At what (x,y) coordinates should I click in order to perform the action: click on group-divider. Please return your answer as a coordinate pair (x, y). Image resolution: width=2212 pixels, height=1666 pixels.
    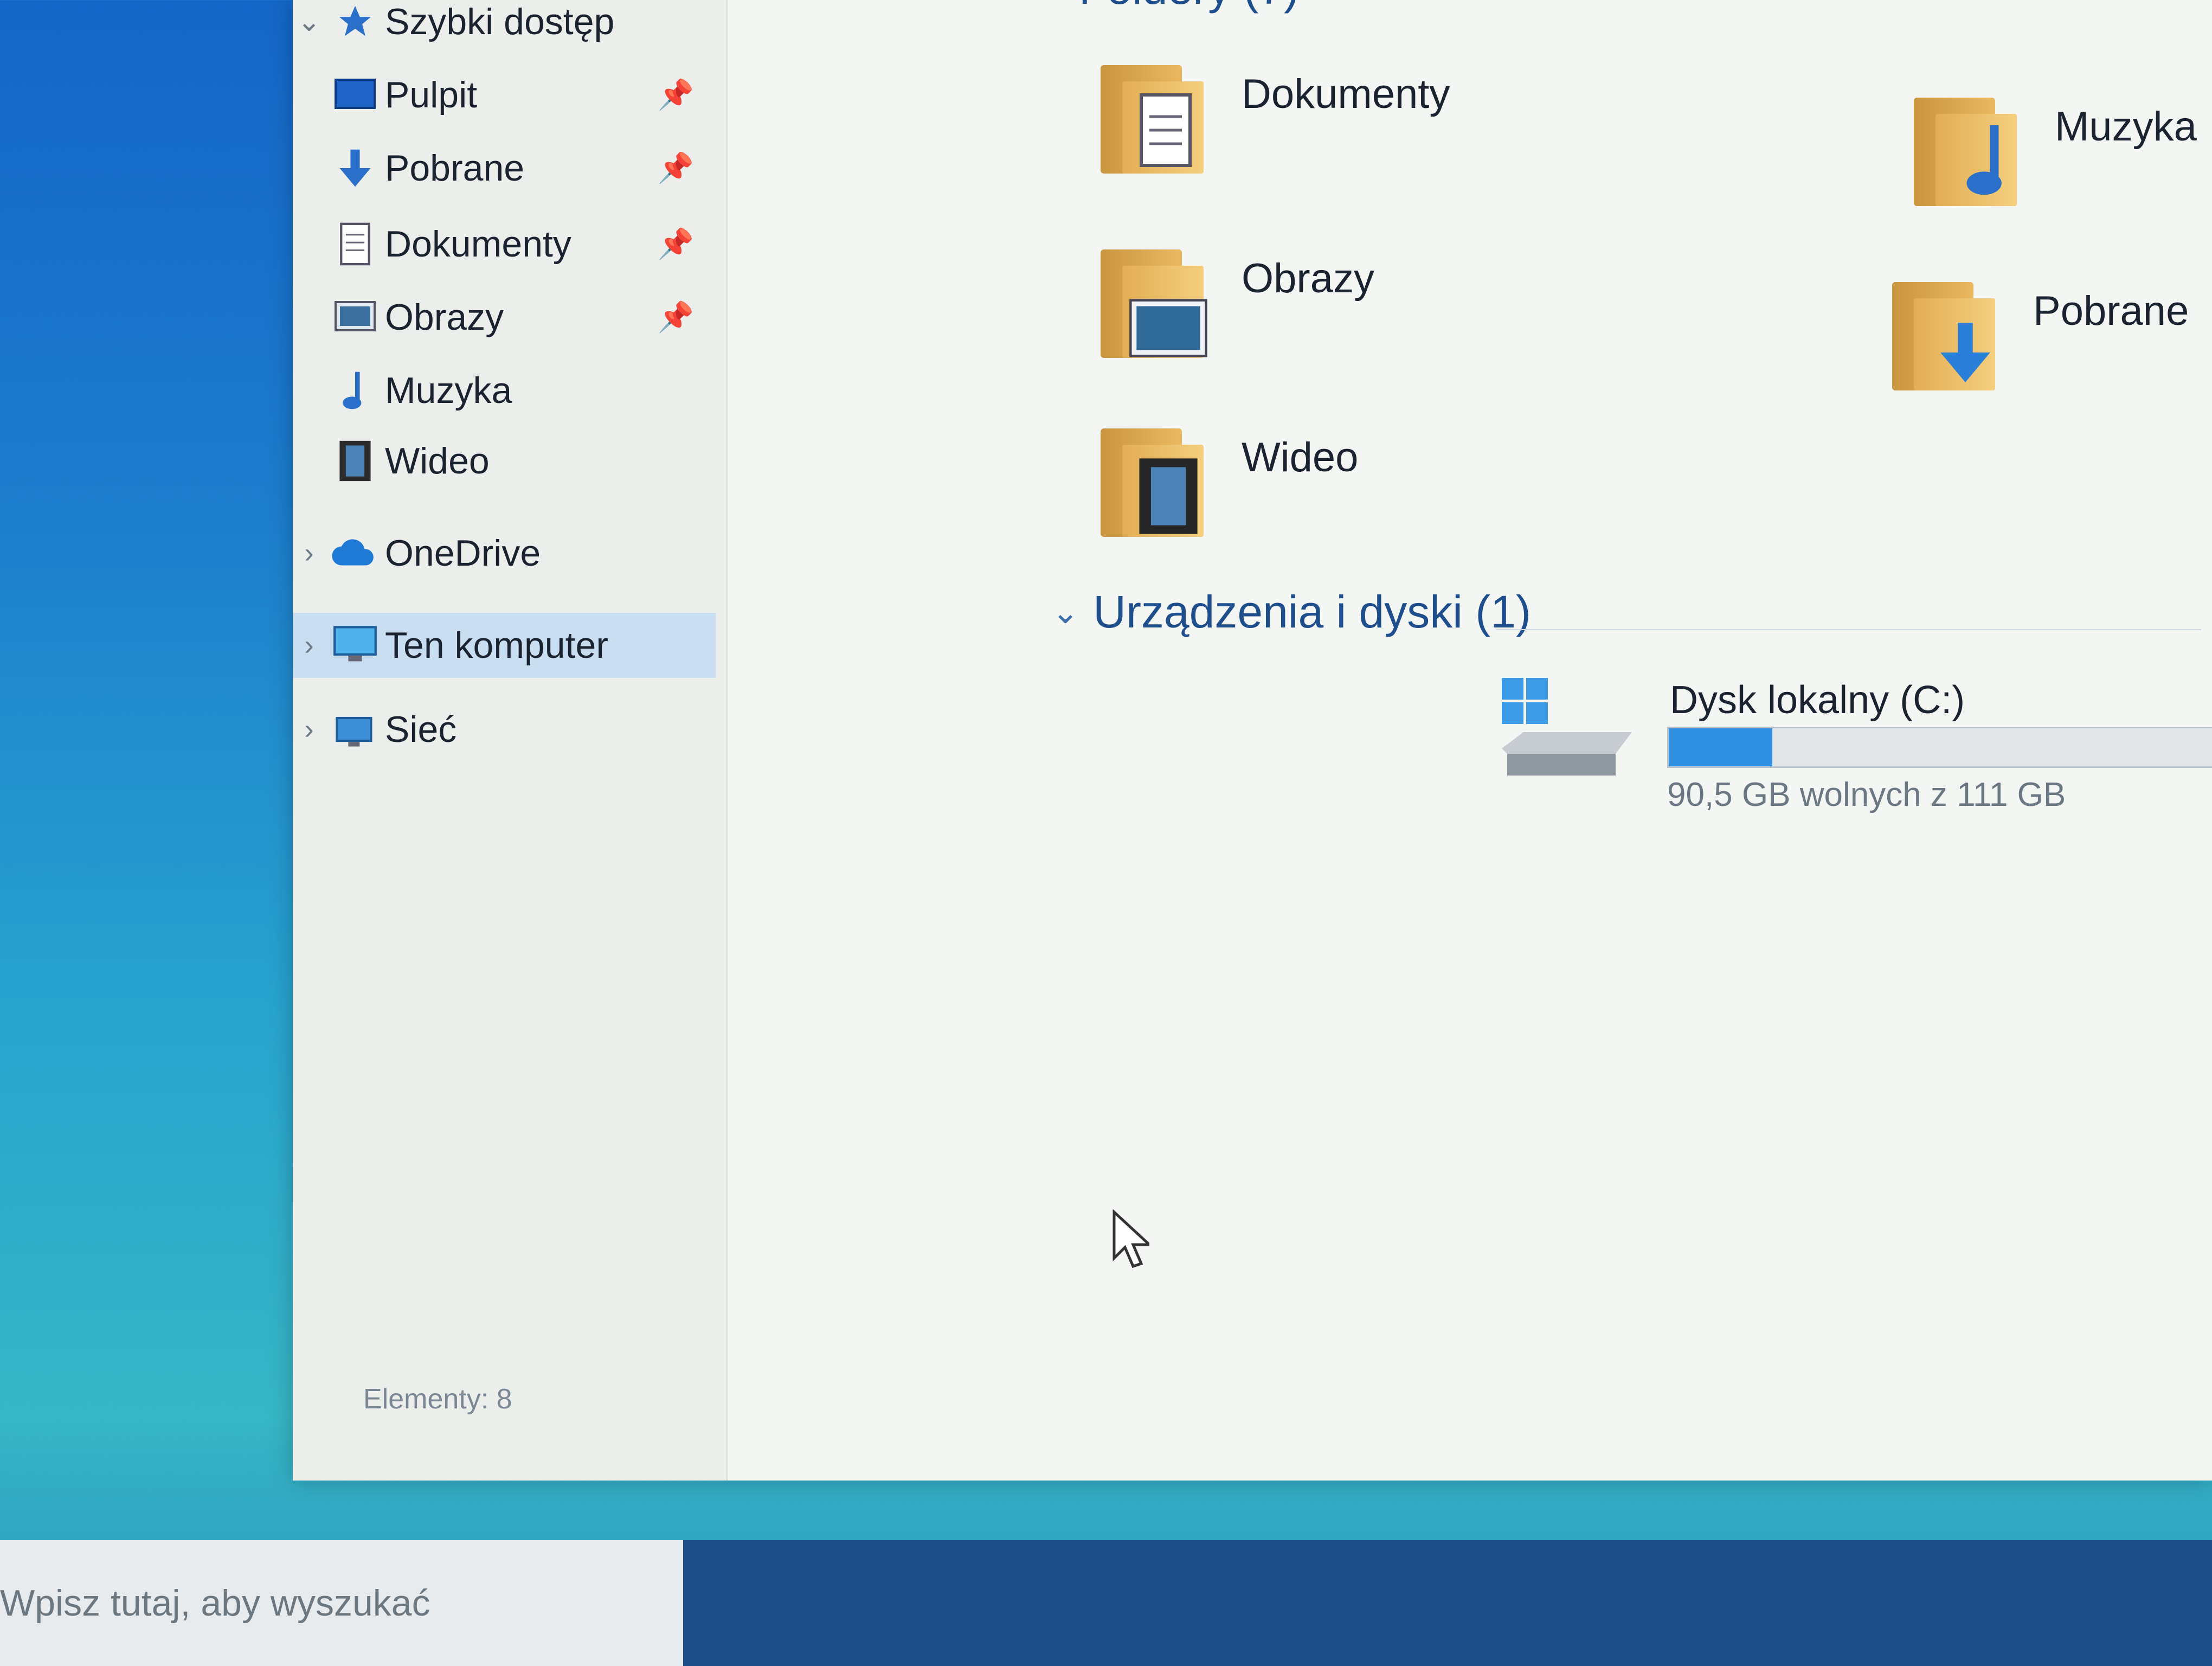
    Looking at the image, I should click on (1848, 629).